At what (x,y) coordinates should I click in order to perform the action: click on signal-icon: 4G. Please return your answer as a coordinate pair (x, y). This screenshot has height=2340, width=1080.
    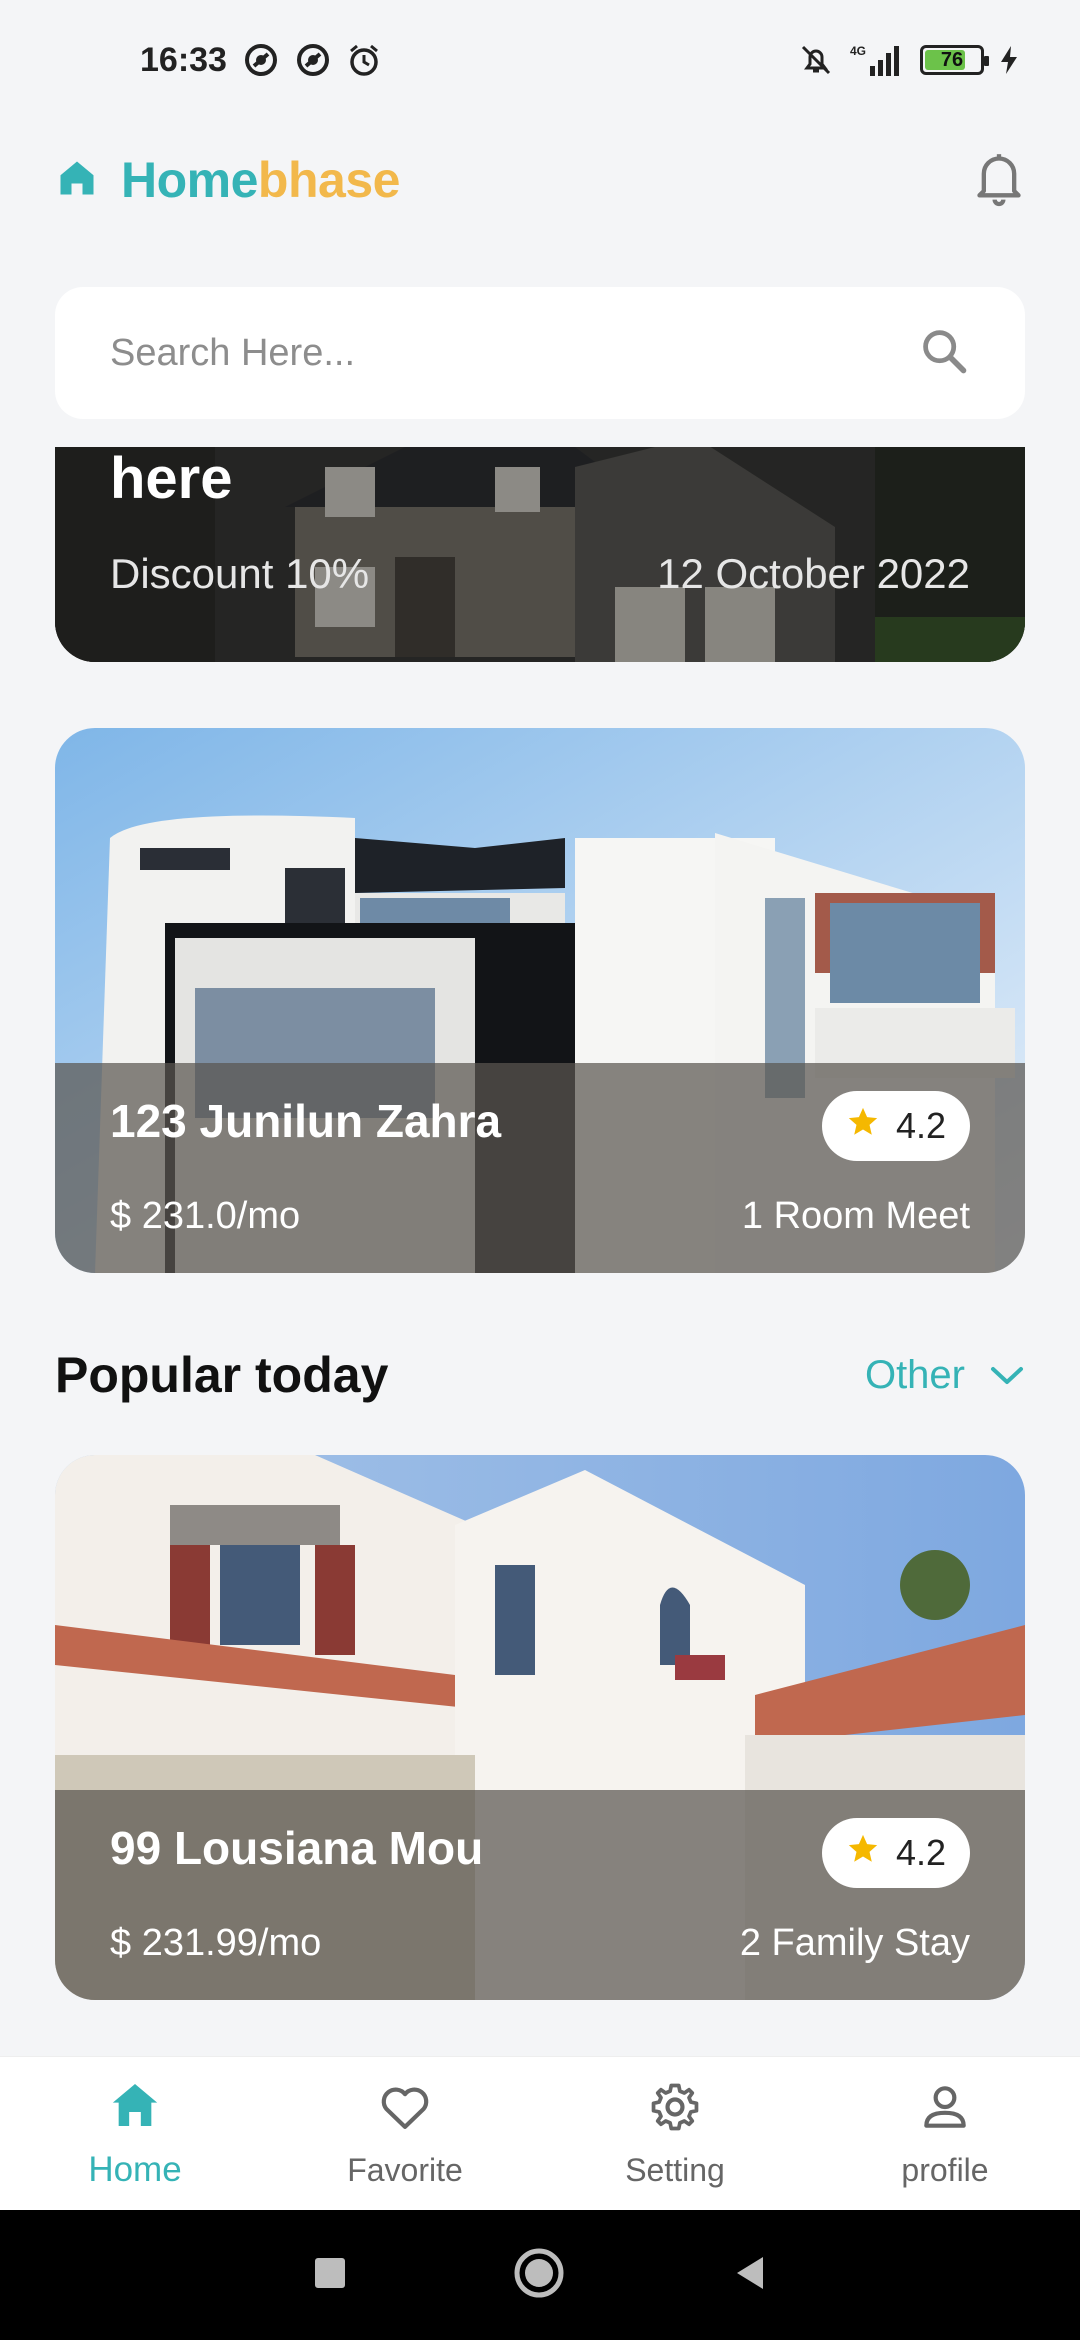
    Looking at the image, I should click on (877, 60).